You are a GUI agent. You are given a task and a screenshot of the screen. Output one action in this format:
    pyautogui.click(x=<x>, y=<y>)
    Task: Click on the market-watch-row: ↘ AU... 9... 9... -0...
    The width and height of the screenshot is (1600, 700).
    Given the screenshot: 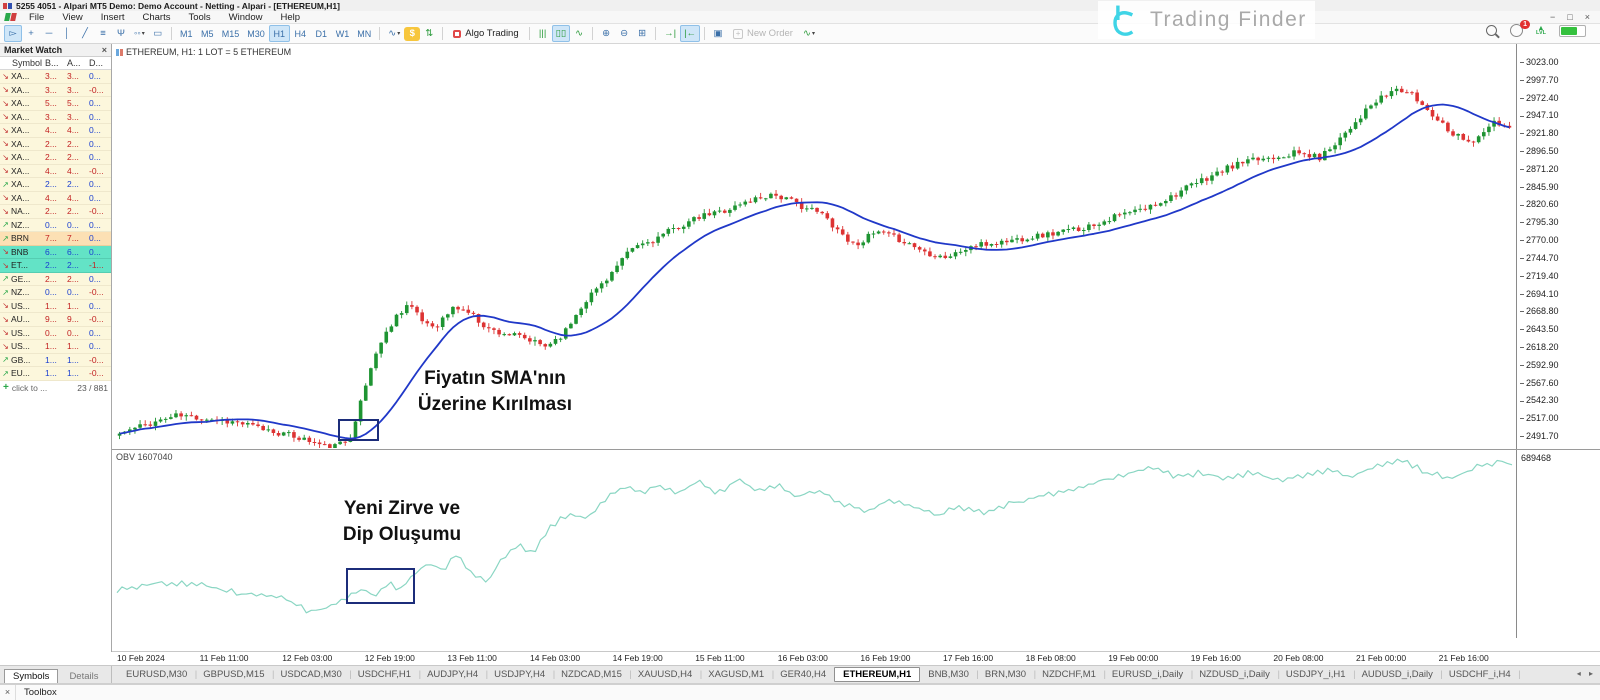 What is the action you would take?
    pyautogui.click(x=55, y=320)
    